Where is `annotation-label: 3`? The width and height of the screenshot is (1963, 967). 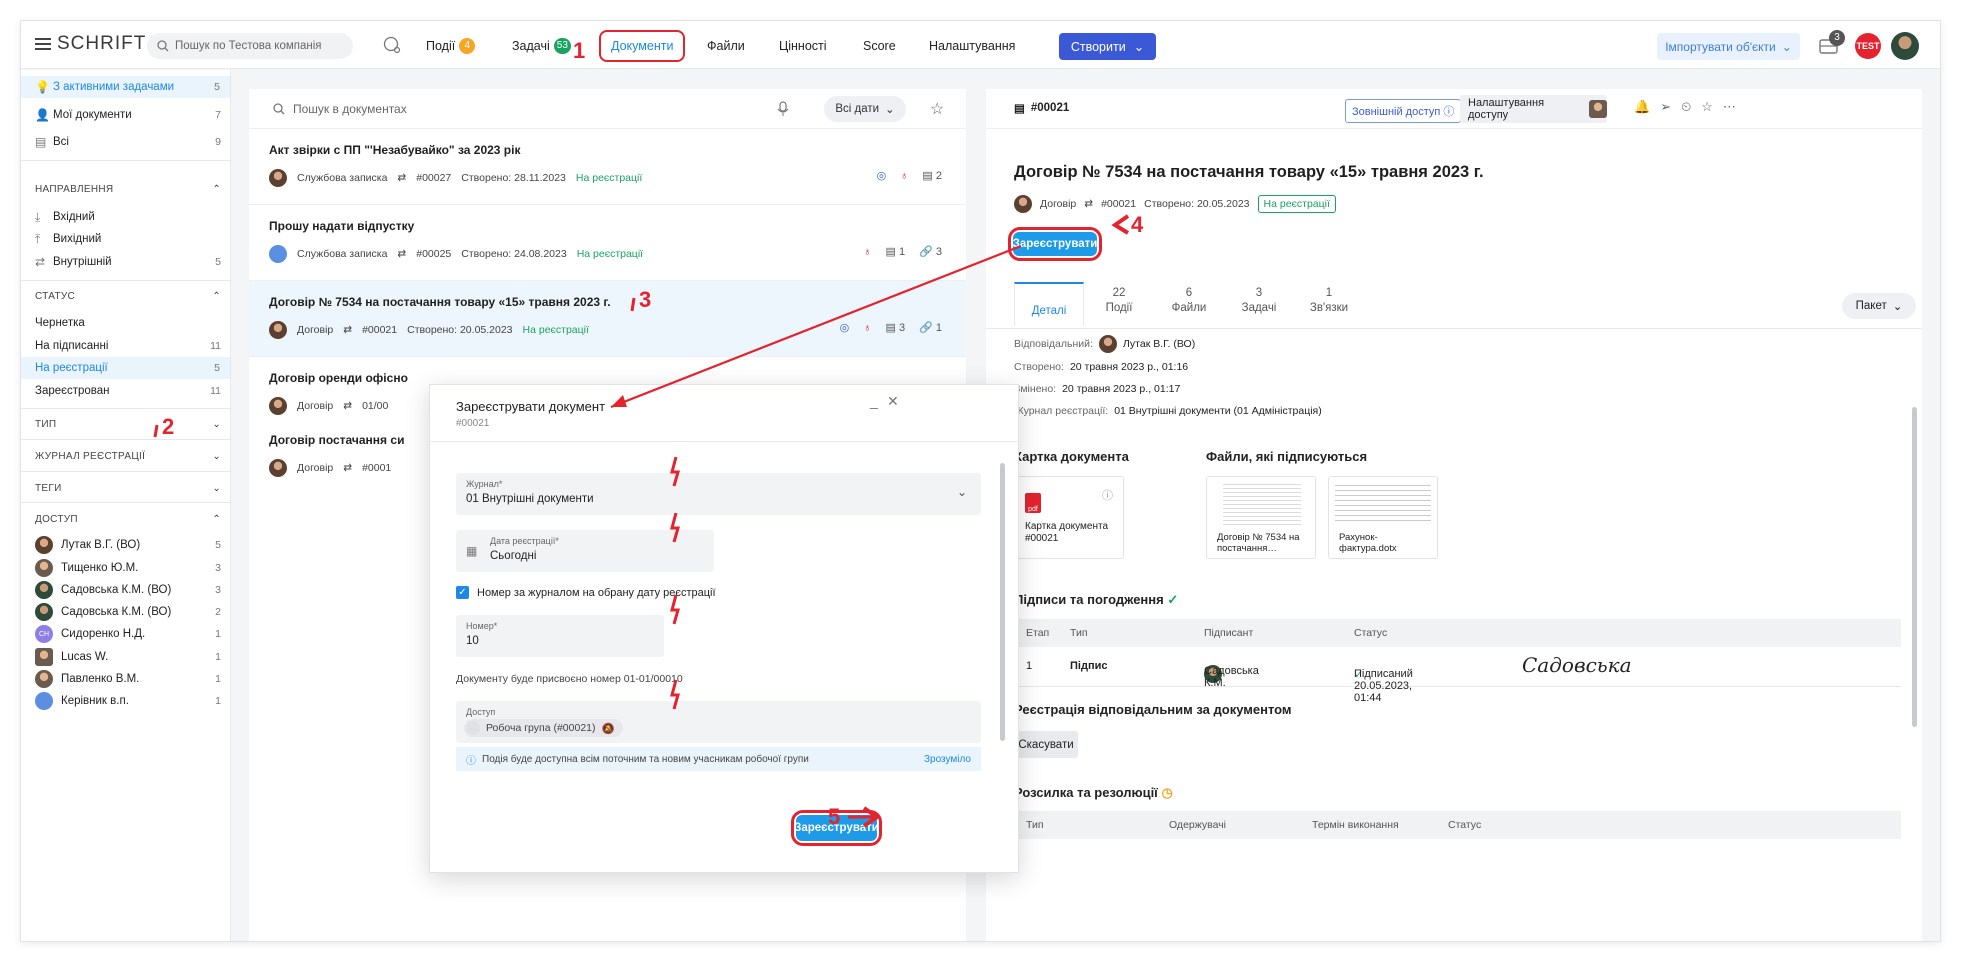 annotation-label: 3 is located at coordinates (645, 299).